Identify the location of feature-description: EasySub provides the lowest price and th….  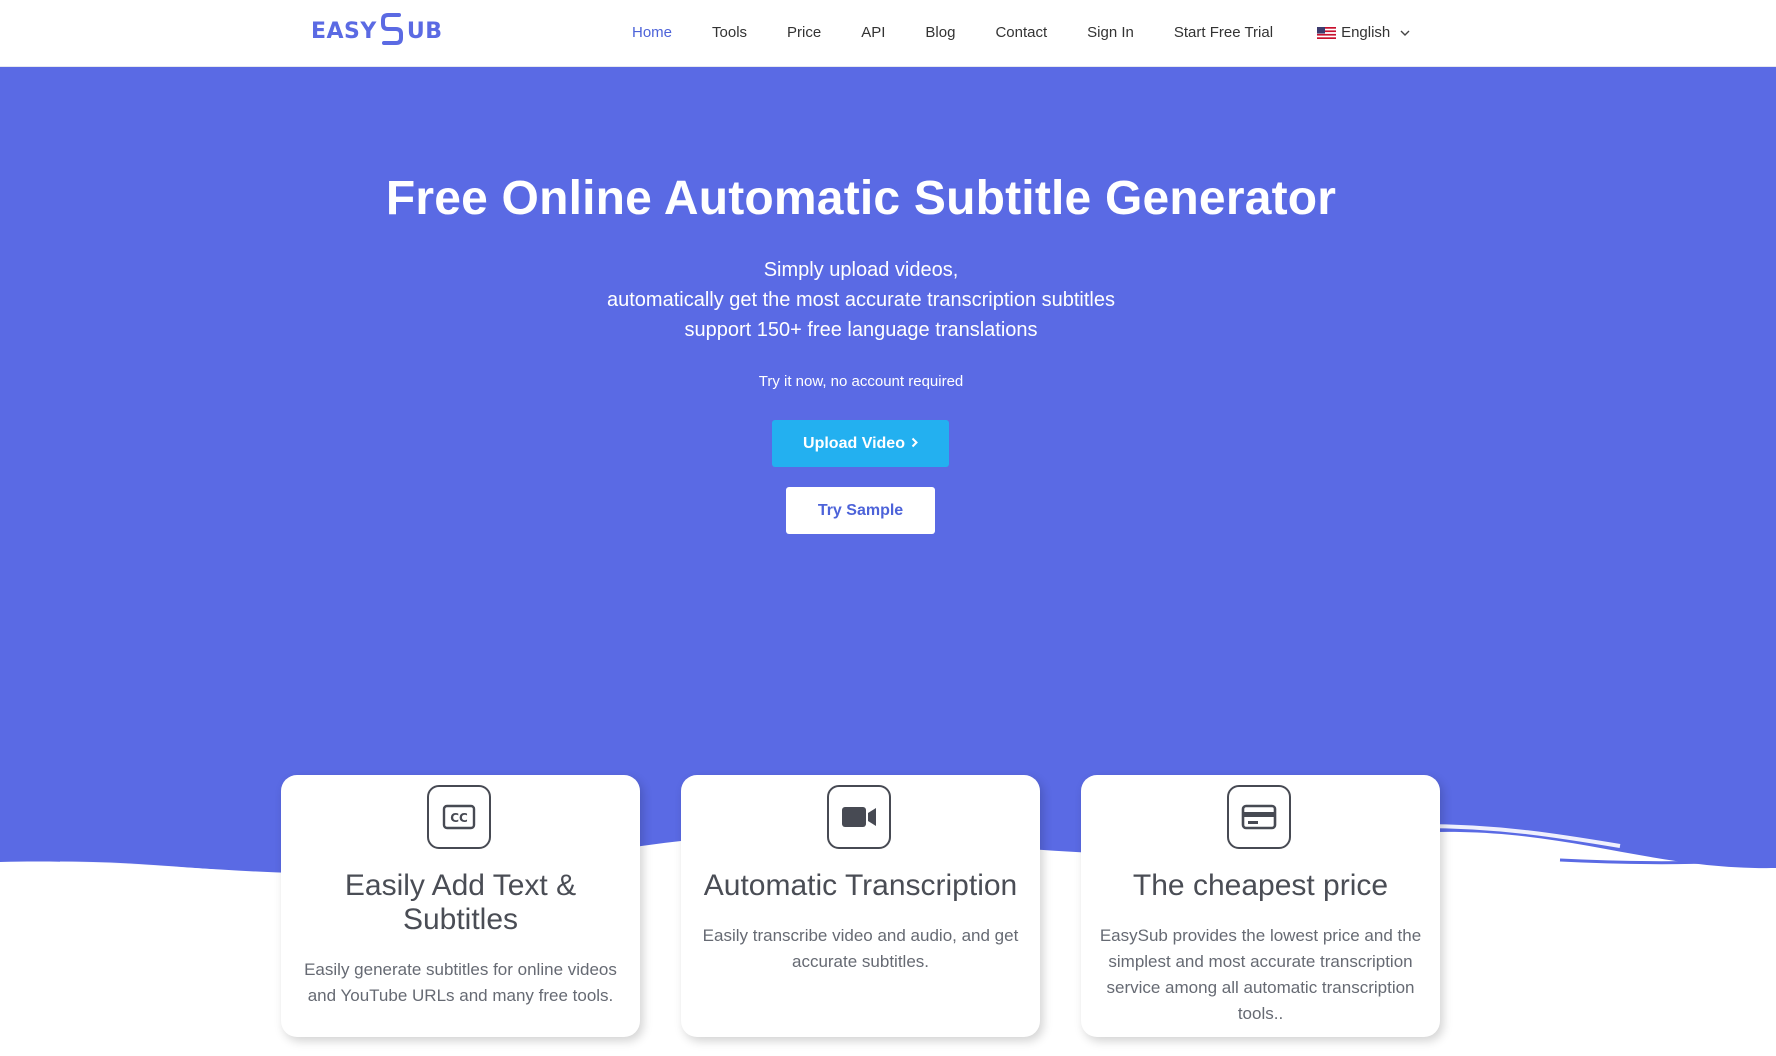
(1260, 974).